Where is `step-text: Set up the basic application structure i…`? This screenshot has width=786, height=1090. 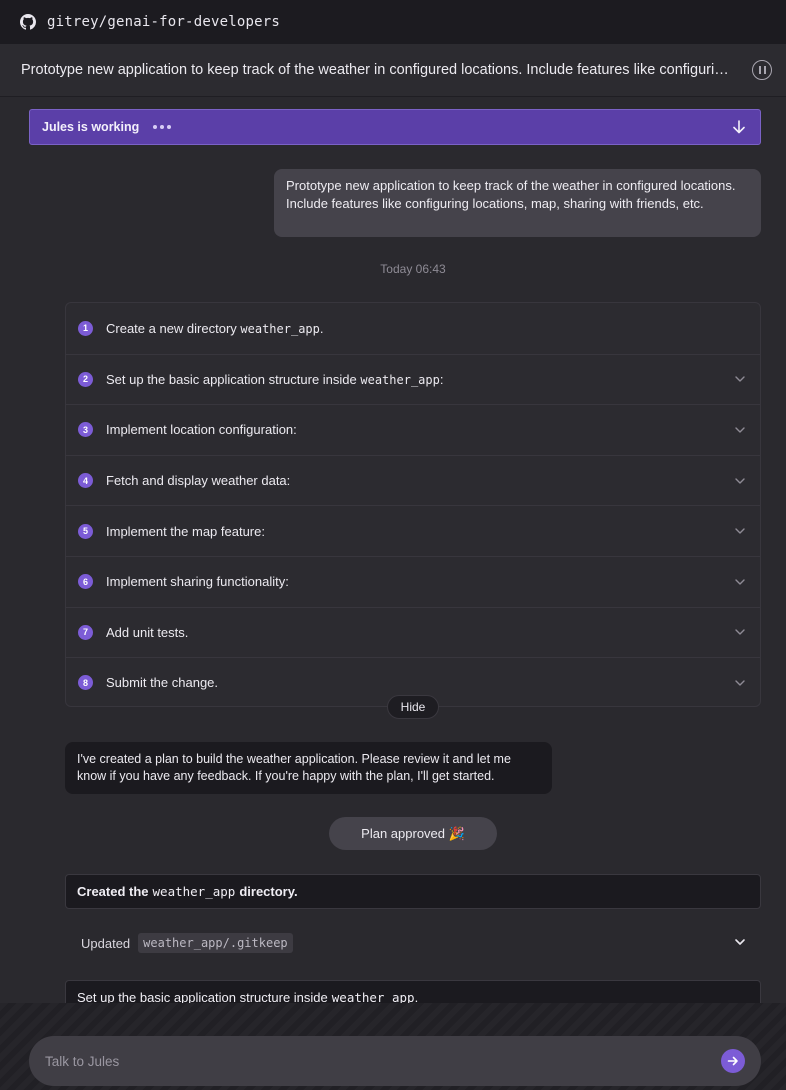 step-text: Set up the basic application structure i… is located at coordinates (233, 379).